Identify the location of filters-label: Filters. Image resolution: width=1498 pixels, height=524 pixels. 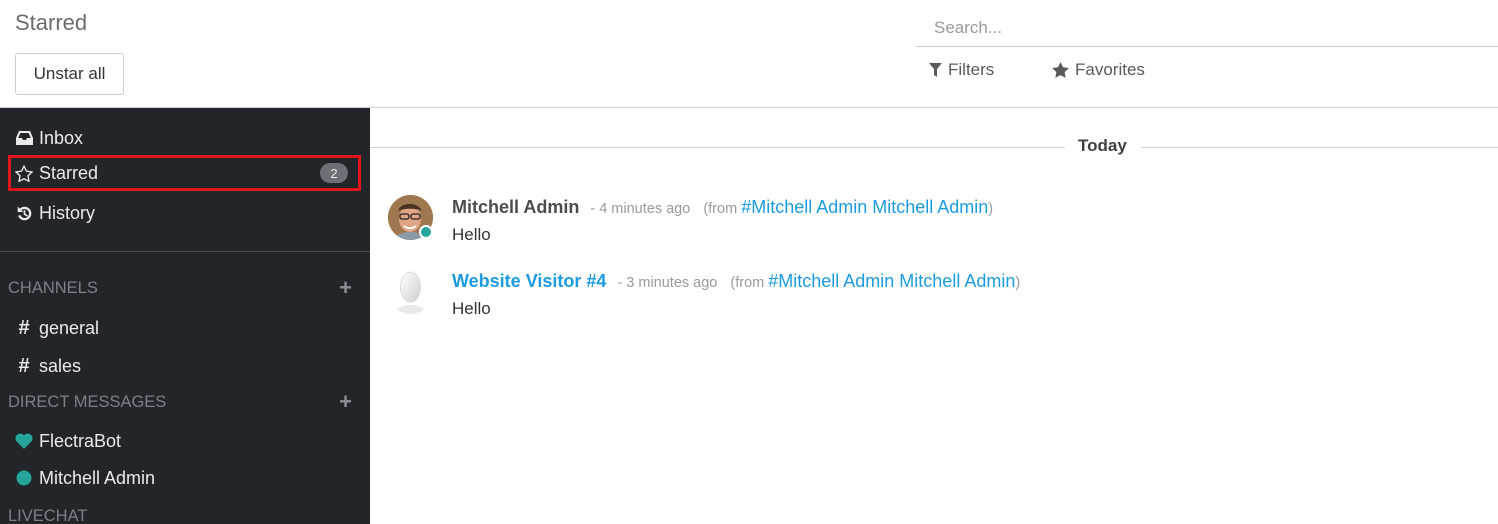
(971, 69).